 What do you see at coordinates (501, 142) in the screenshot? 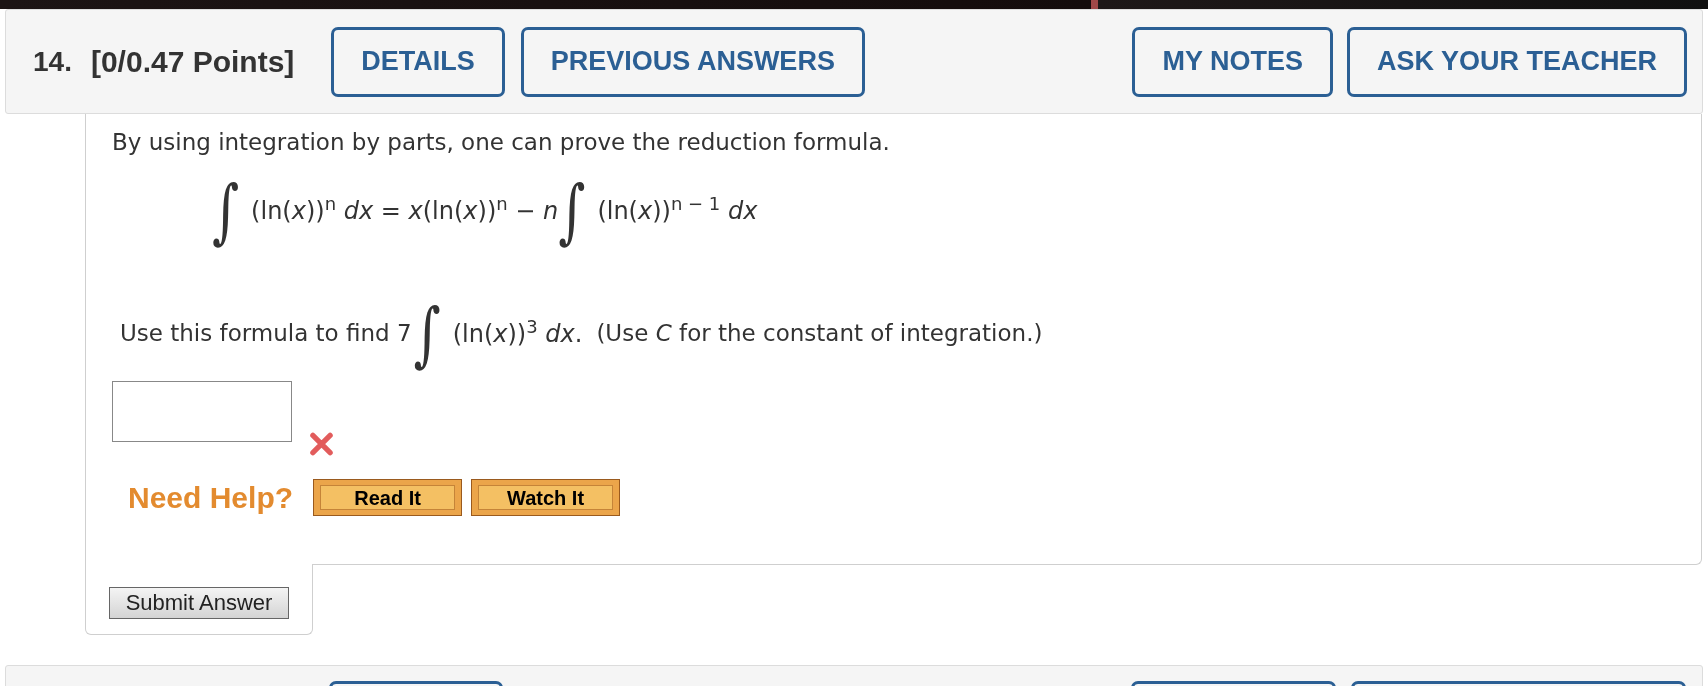
I see `intro-text: By using integration by parts, one can prove the reduction formula.` at bounding box center [501, 142].